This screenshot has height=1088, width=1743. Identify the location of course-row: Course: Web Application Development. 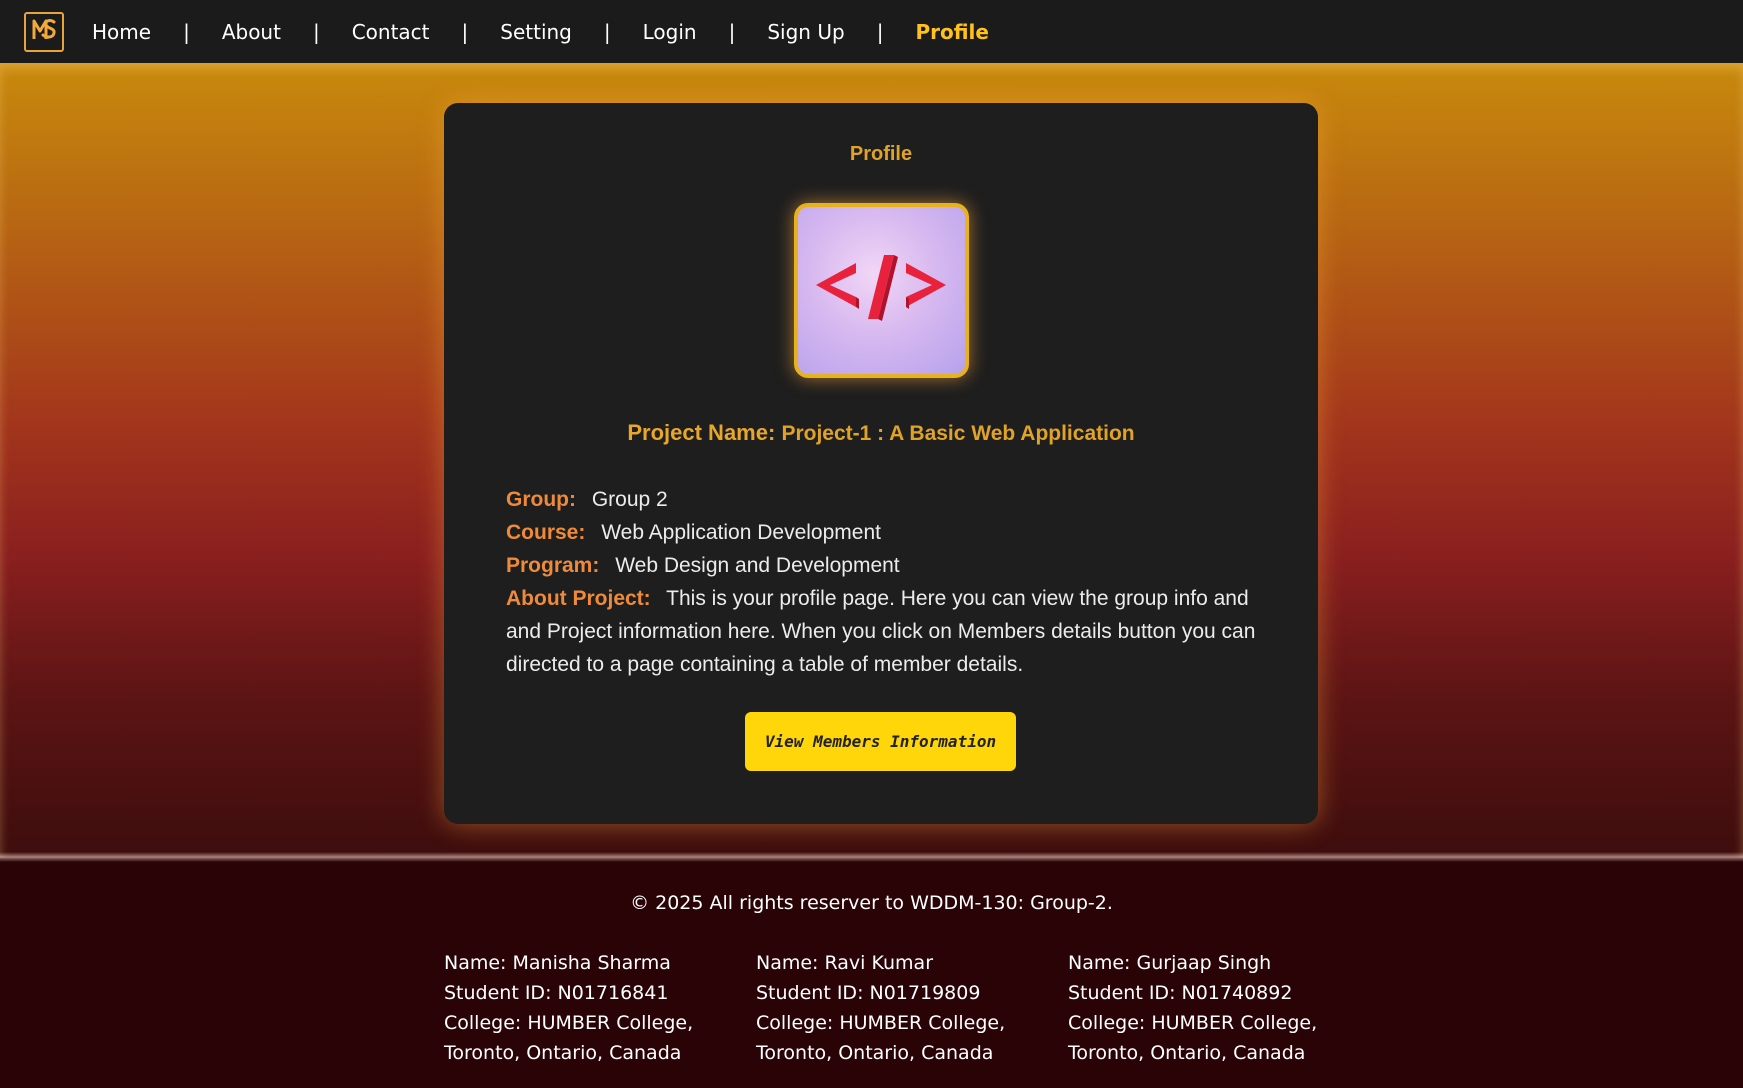
(886, 532).